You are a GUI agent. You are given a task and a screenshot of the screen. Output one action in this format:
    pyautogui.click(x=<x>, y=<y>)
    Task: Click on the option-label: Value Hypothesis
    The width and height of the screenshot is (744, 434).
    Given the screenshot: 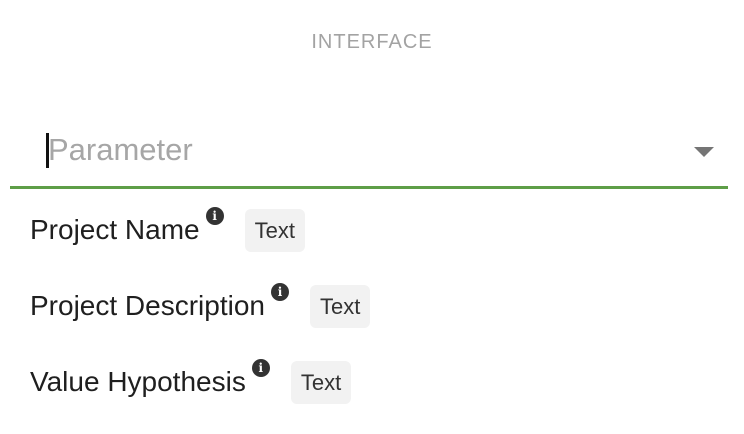 What is the action you would take?
    pyautogui.click(x=138, y=381)
    